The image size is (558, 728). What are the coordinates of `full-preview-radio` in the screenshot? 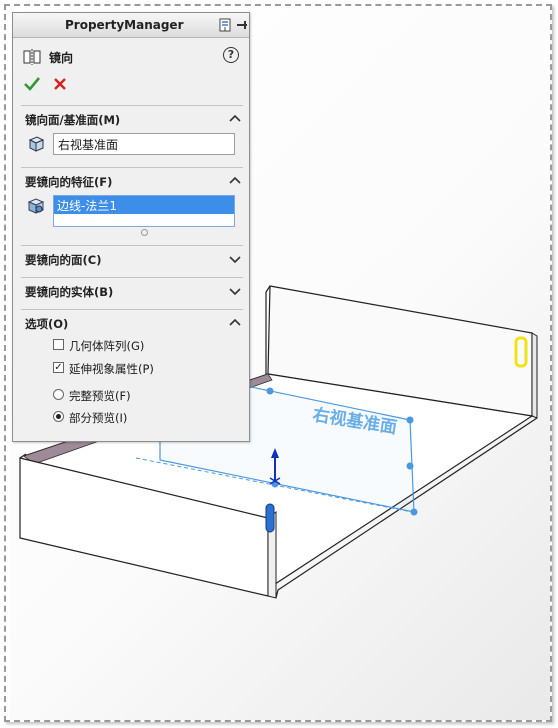 It's located at (58, 394).